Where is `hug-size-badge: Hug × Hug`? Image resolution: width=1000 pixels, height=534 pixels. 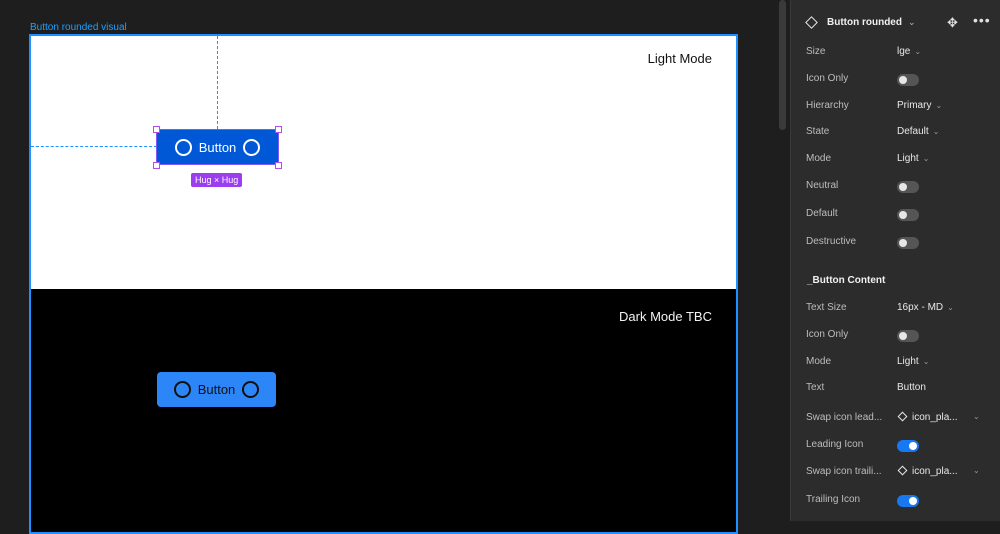 hug-size-badge: Hug × Hug is located at coordinates (217, 180).